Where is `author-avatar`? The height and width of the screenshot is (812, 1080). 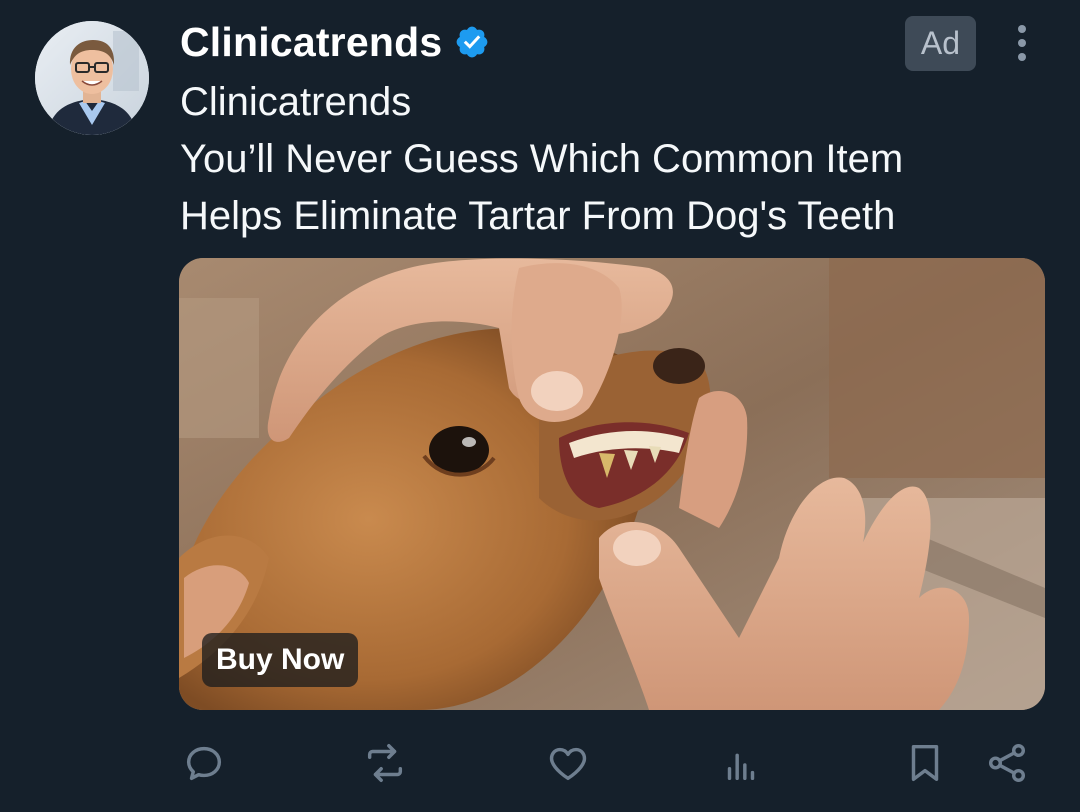 author-avatar is located at coordinates (92, 78).